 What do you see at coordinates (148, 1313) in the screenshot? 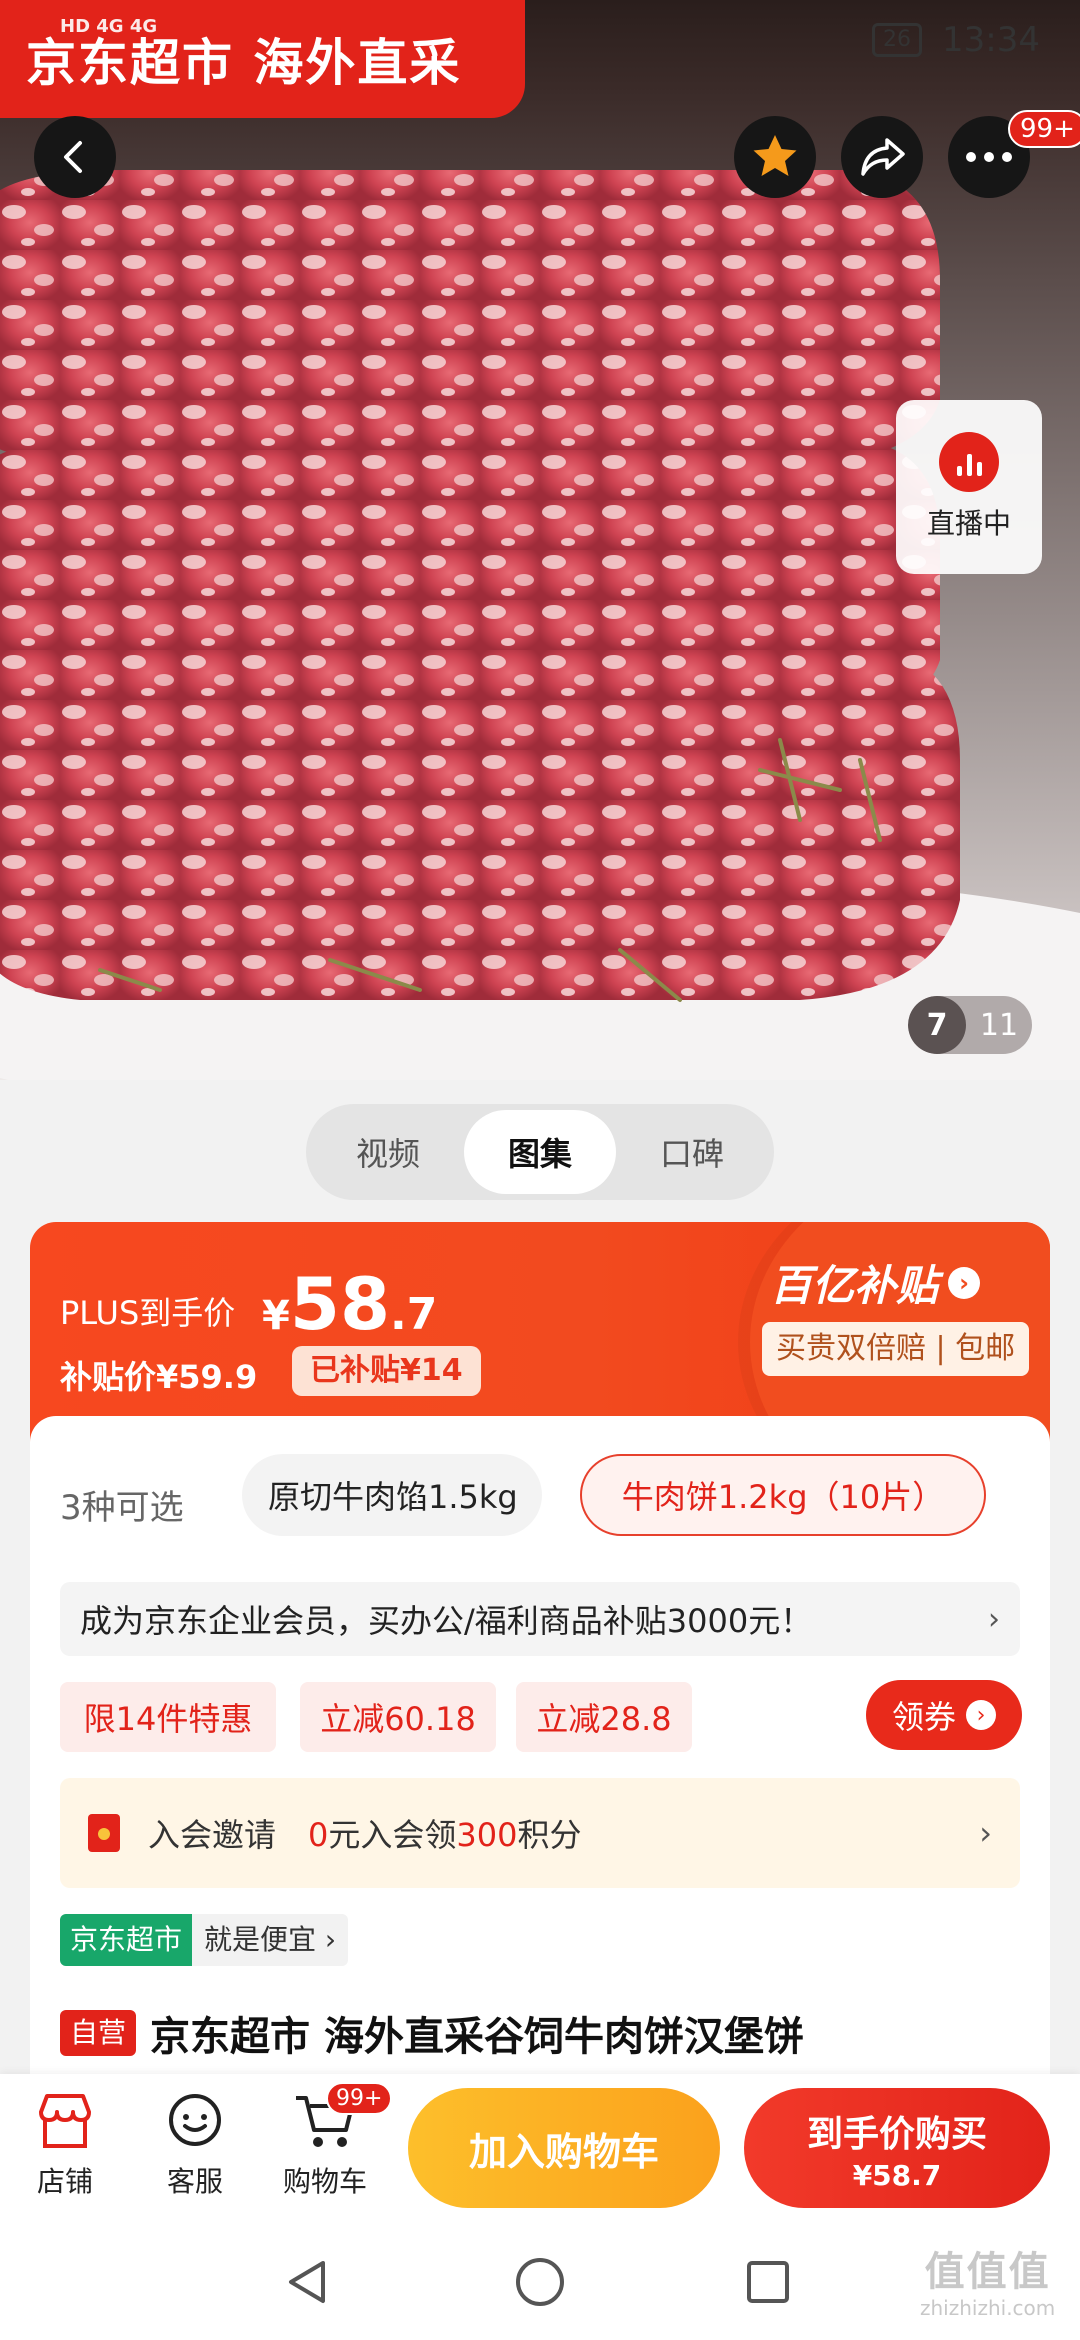
I see `plus-price-label: PLUS到手价` at bounding box center [148, 1313].